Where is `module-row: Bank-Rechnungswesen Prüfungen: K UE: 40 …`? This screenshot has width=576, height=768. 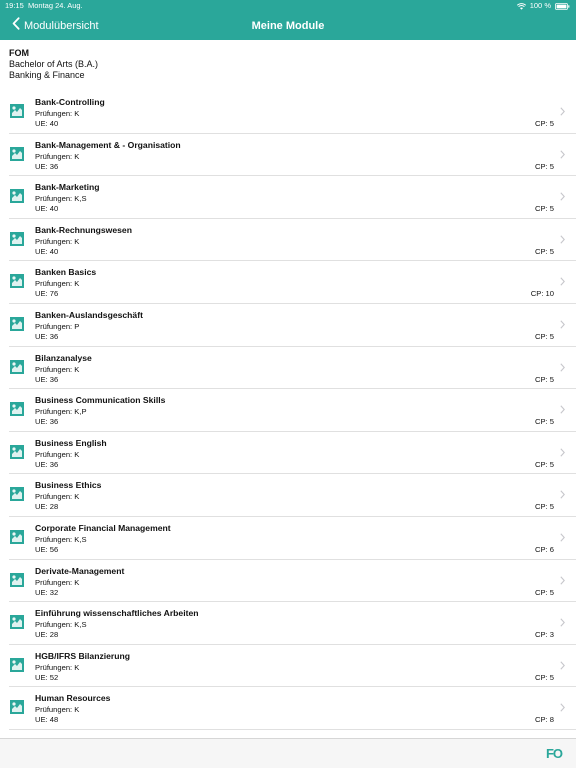
module-row: Bank-Rechnungswesen Prüfungen: K UE: 40 … is located at coordinates (292, 240).